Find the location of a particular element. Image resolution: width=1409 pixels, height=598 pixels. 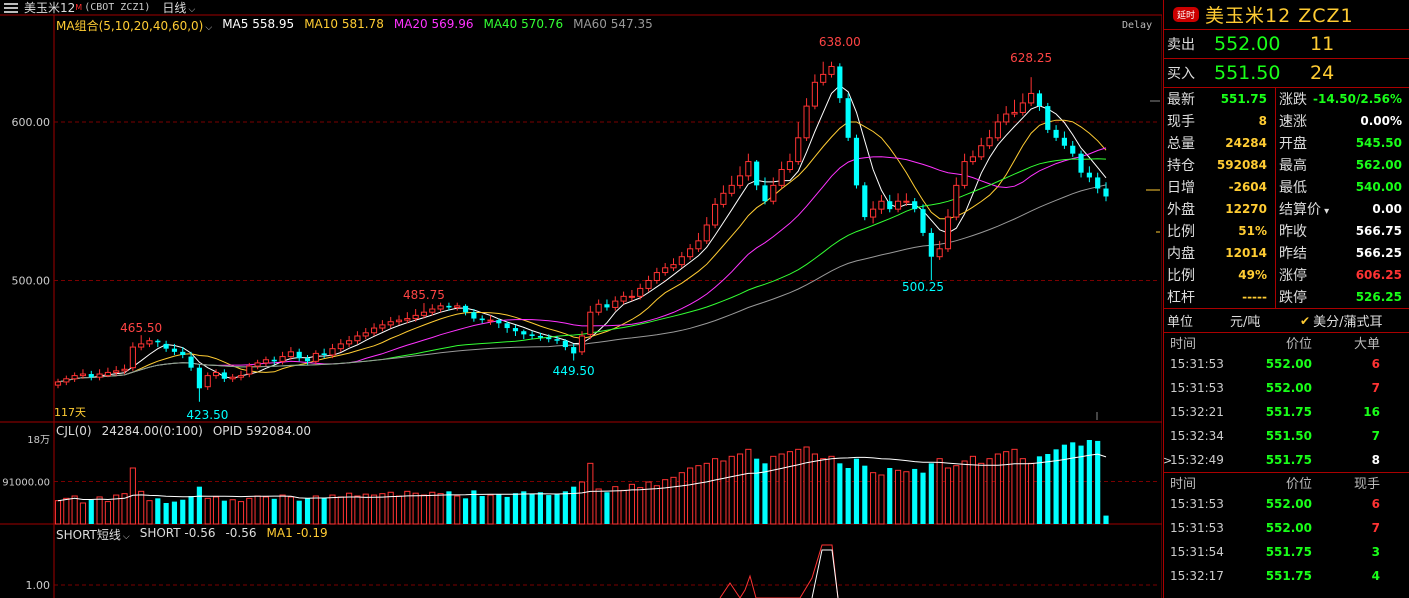

low-annotation: 500.25 is located at coordinates (923, 287).